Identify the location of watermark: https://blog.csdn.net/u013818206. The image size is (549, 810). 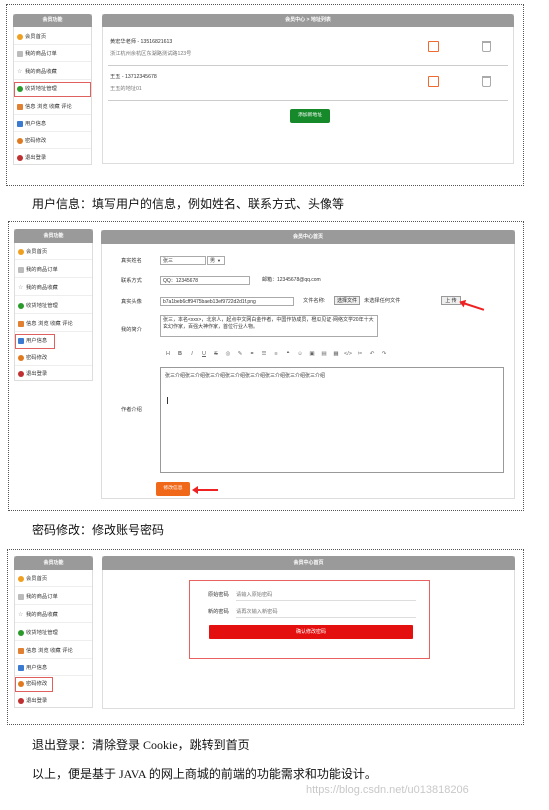
(387, 790).